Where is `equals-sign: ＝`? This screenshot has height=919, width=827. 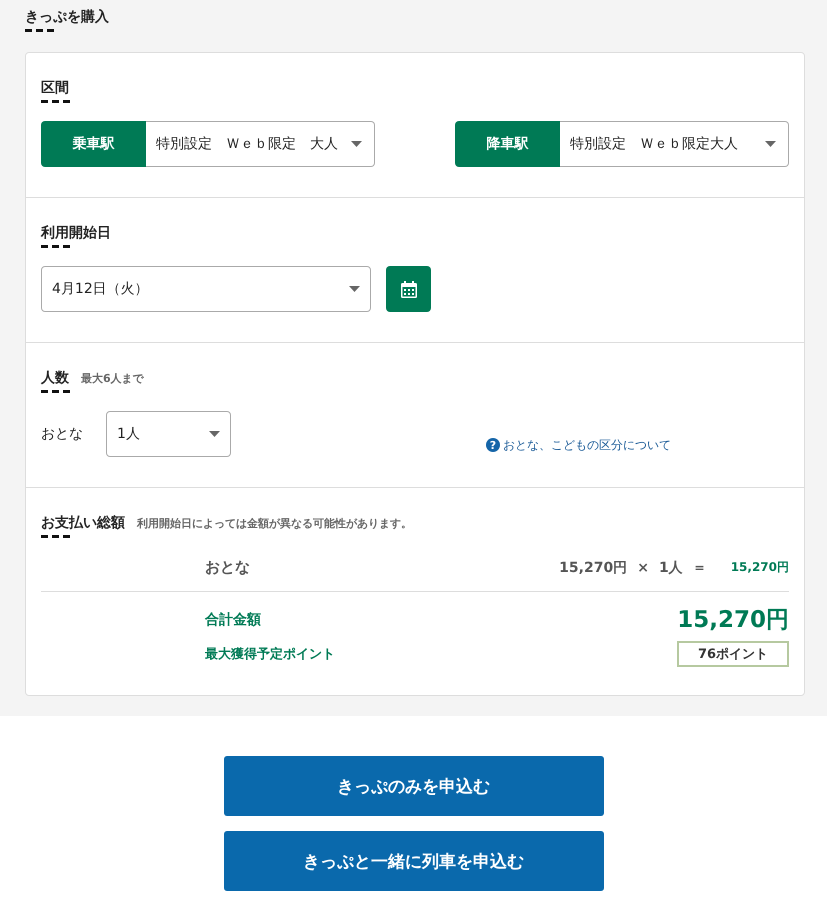 equals-sign: ＝ is located at coordinates (699, 567).